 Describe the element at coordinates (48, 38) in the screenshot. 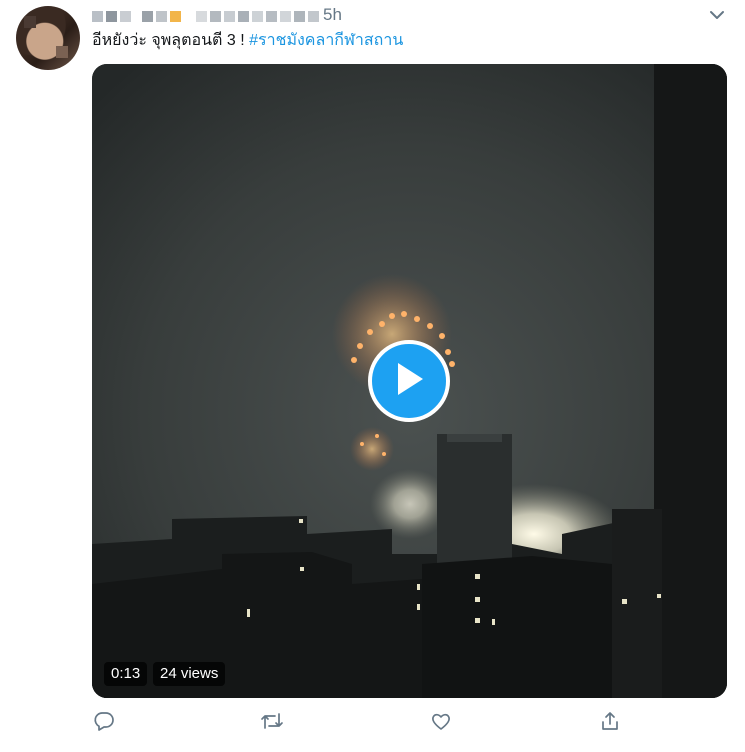

I see `avatar` at that location.